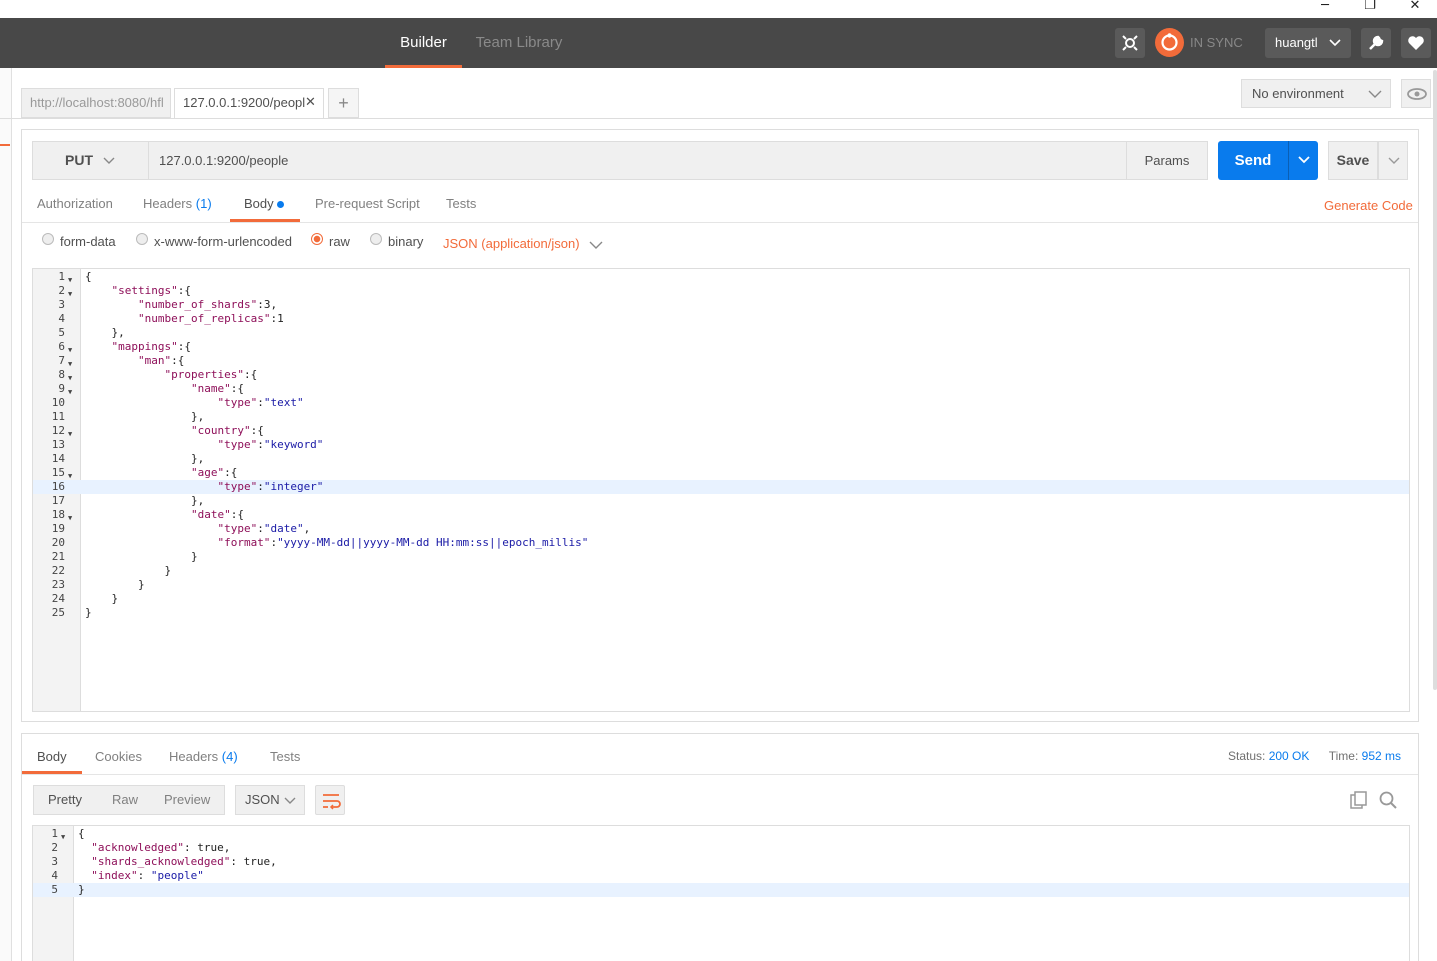 This screenshot has width=1437, height=961. I want to click on code-line: 23 }, so click(721, 585).